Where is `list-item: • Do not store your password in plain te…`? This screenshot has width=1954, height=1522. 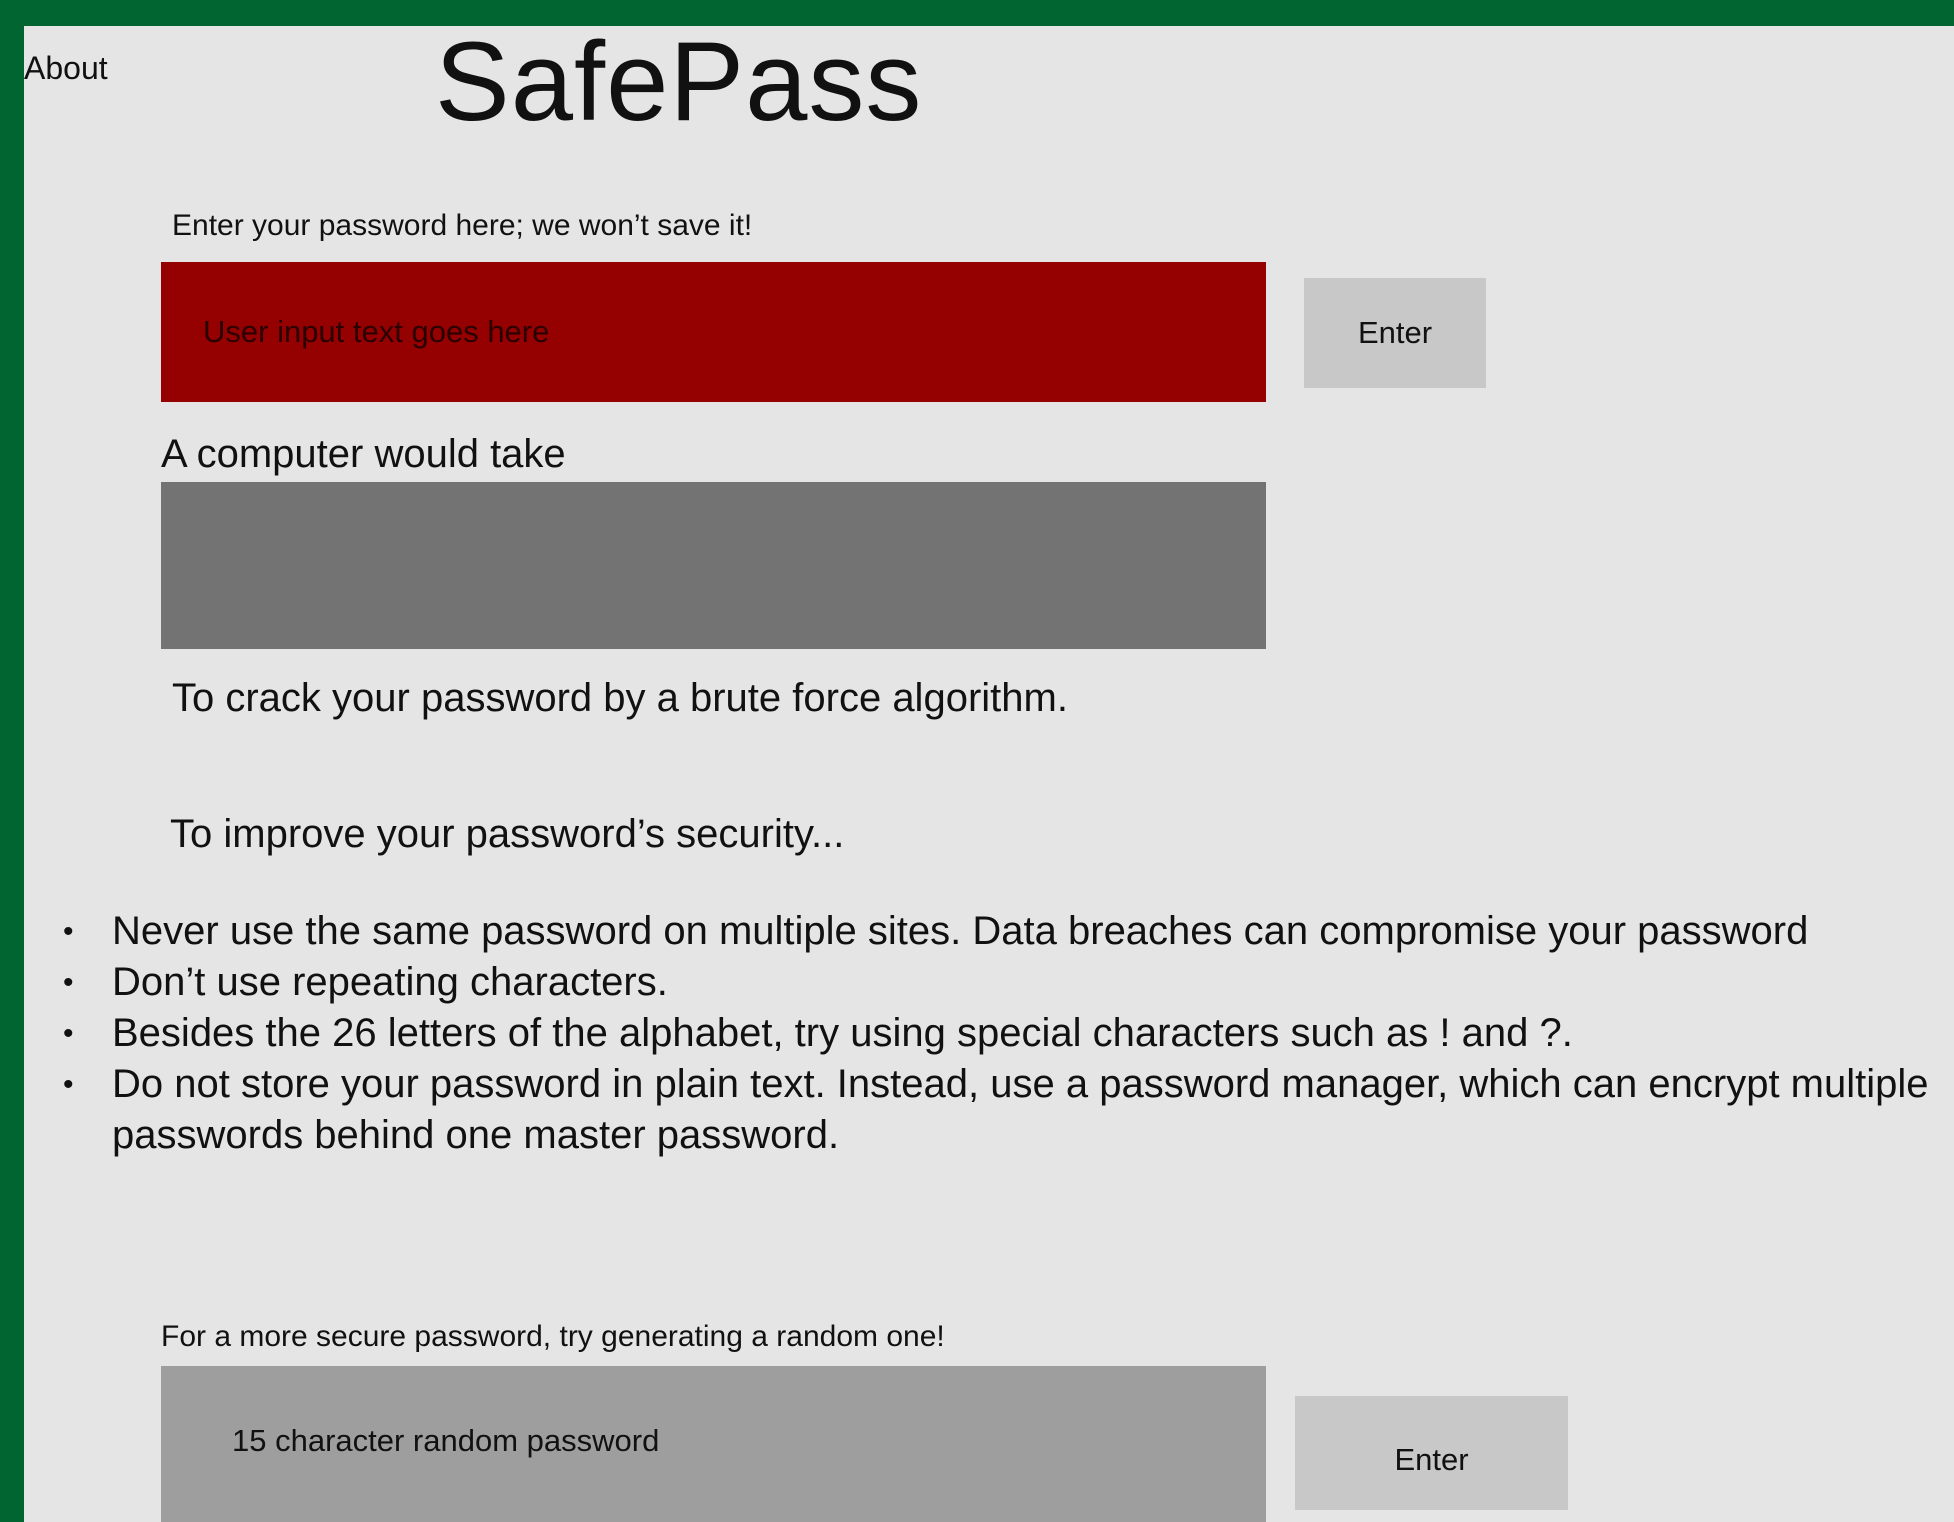
list-item: • Do not store your password in plain te… is located at coordinates (997, 1110).